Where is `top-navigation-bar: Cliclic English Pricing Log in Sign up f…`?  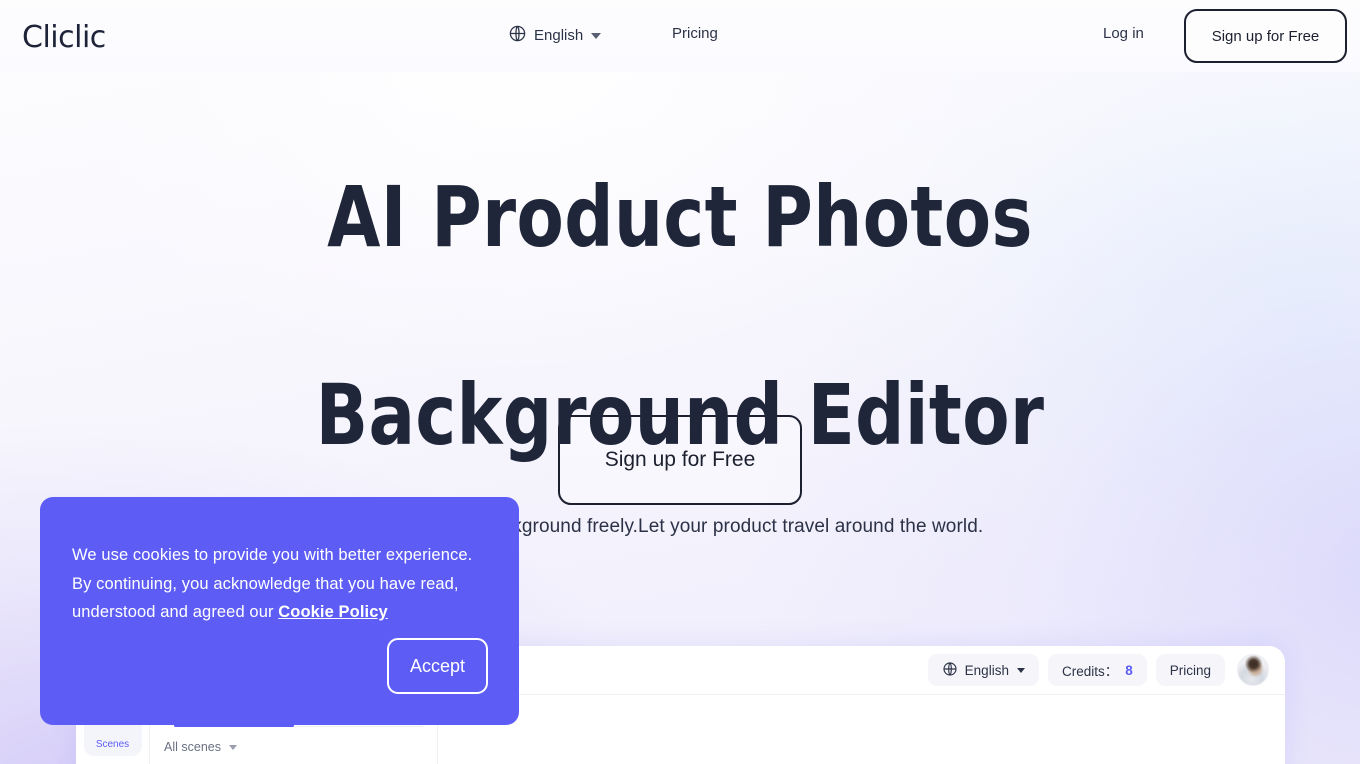
top-navigation-bar: Cliclic English Pricing Log in Sign up f… is located at coordinates (680, 36).